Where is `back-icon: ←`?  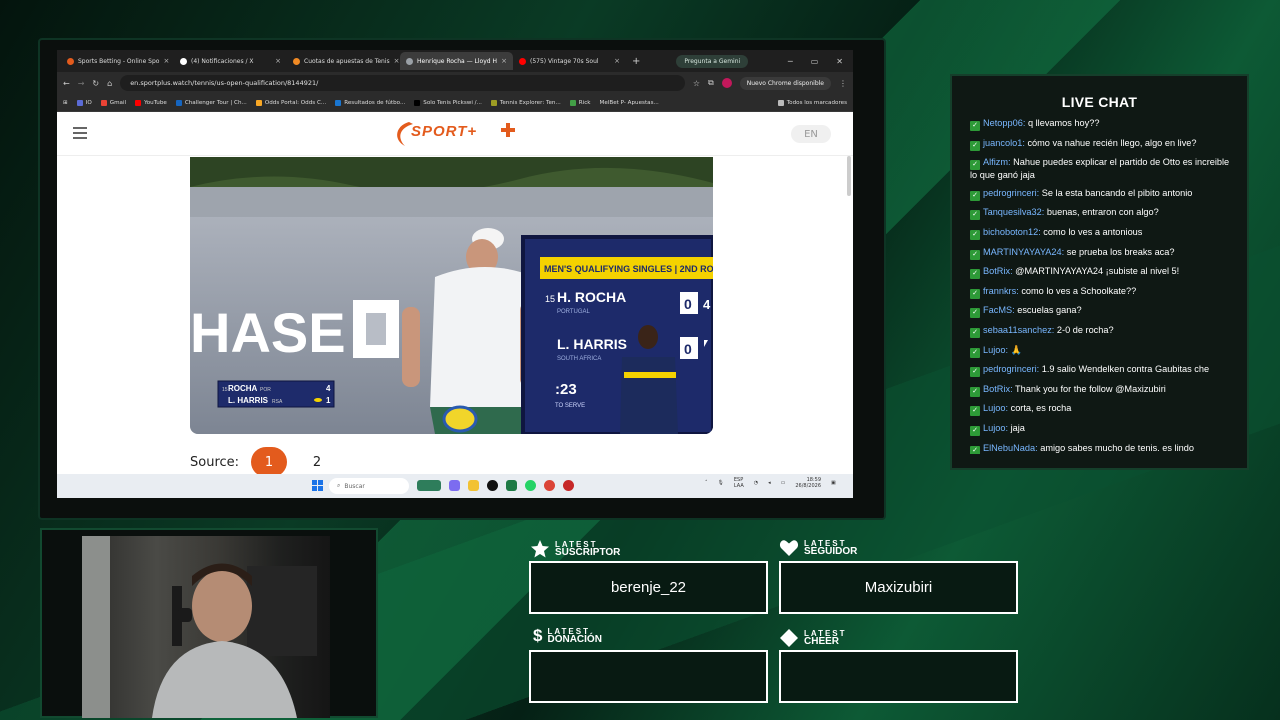 back-icon: ← is located at coordinates (66, 83).